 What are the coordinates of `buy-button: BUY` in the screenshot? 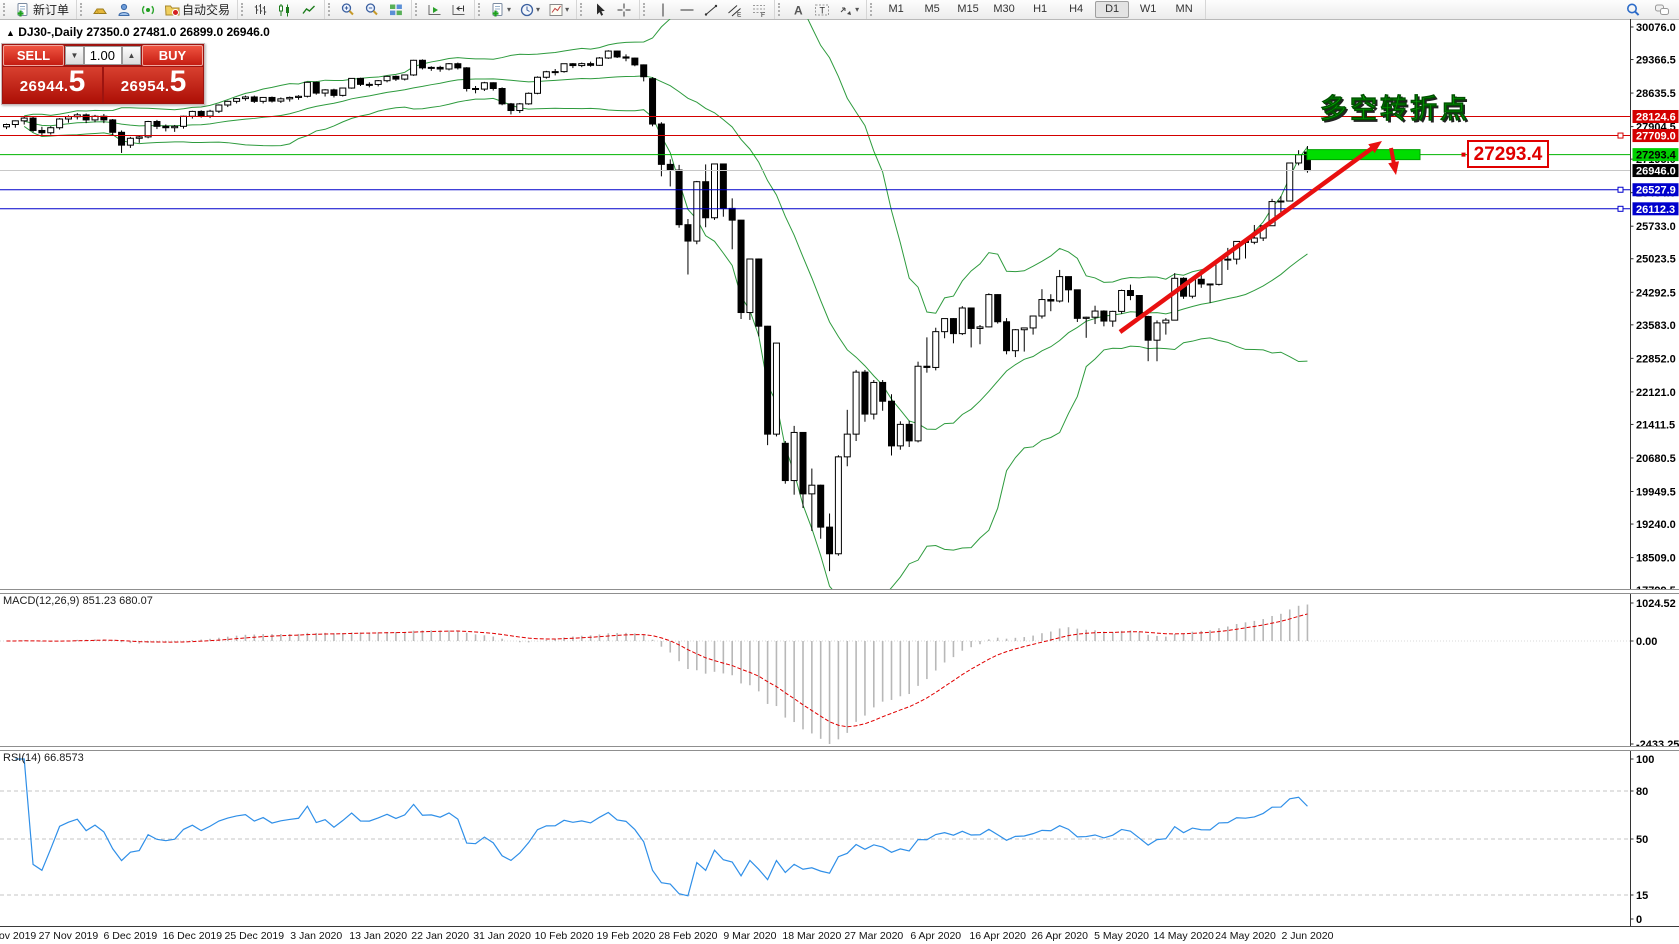 It's located at (172, 55).